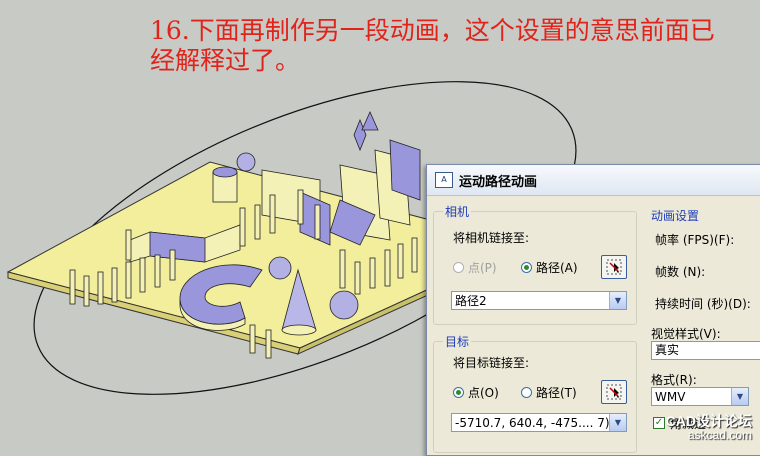  What do you see at coordinates (719, 435) in the screenshot?
I see `watermark-line-2: askcad.com` at bounding box center [719, 435].